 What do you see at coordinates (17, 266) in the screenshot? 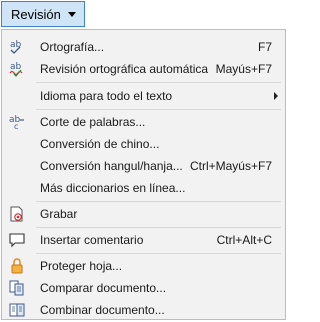
I see `lock-icon` at bounding box center [17, 266].